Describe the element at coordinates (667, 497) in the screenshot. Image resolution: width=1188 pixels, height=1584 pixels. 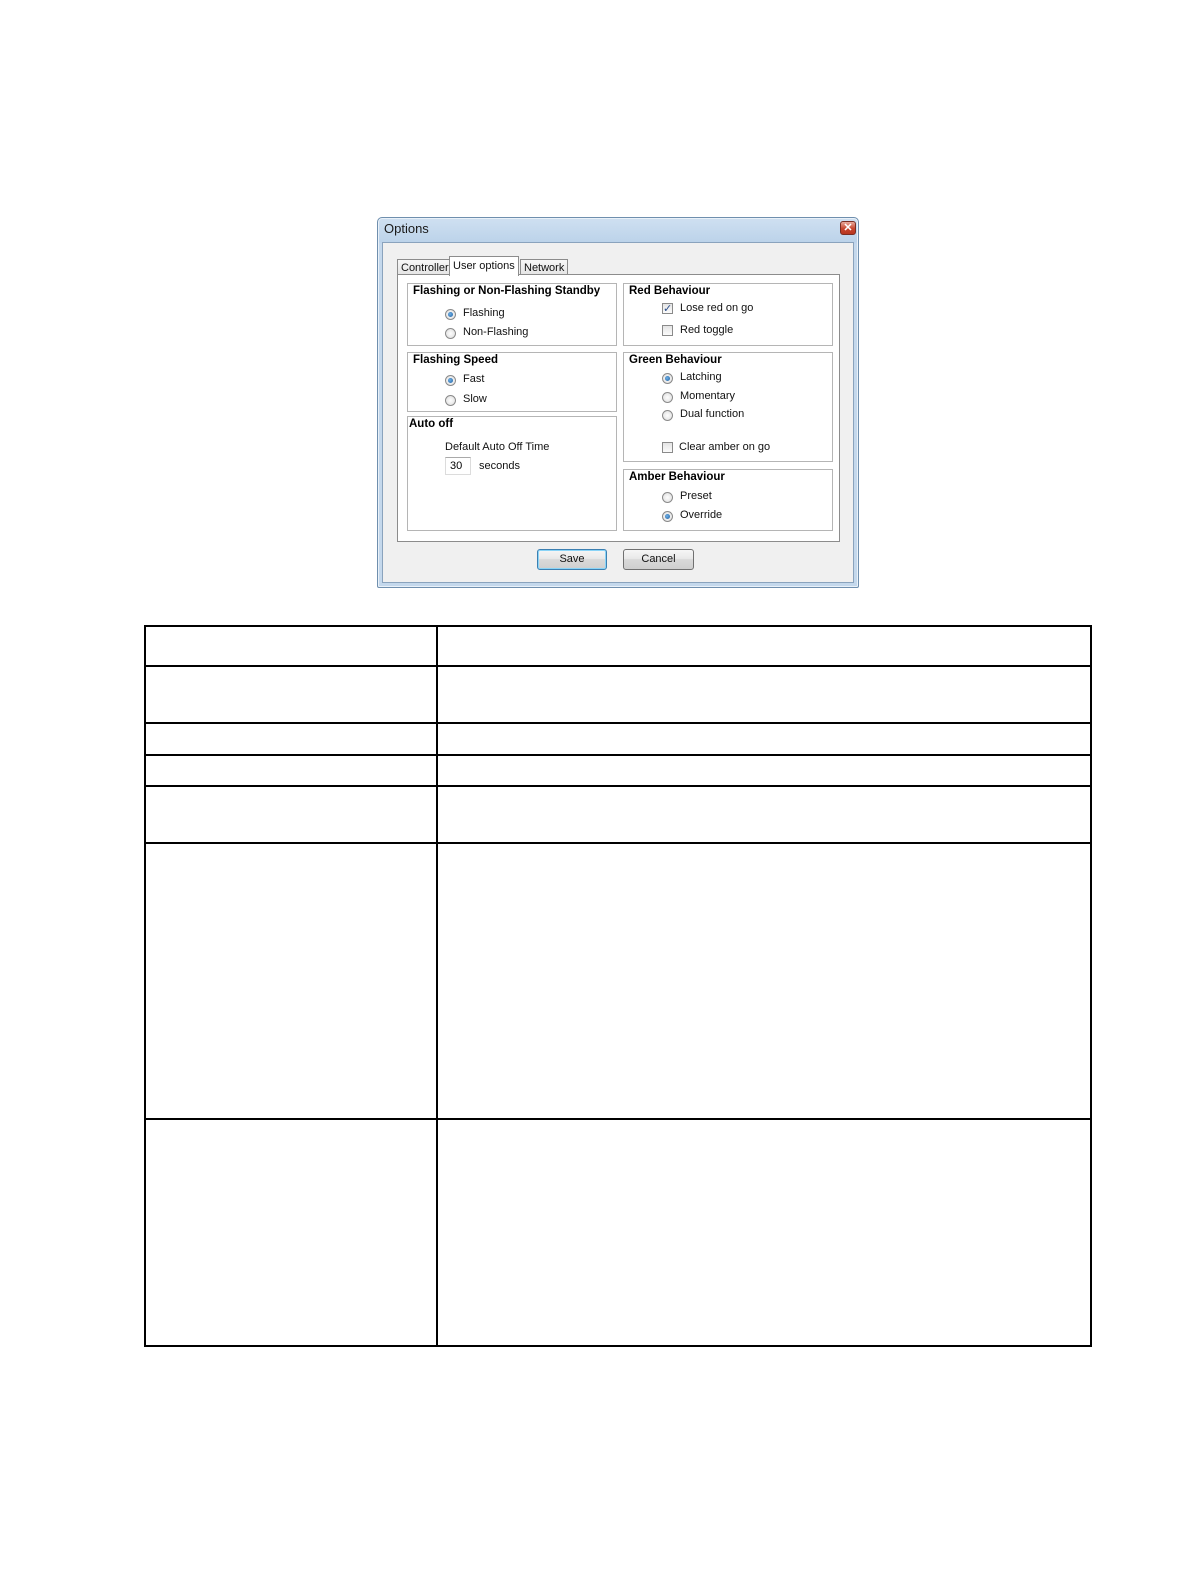
I see `preset-radio` at that location.